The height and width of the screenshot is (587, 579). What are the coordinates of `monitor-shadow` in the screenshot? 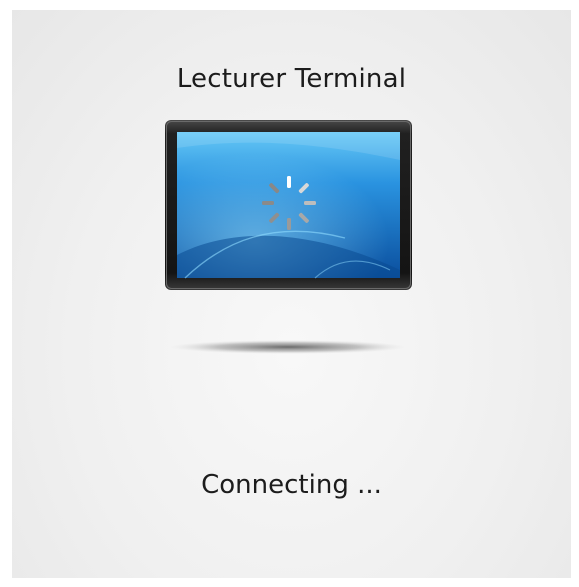 It's located at (288, 347).